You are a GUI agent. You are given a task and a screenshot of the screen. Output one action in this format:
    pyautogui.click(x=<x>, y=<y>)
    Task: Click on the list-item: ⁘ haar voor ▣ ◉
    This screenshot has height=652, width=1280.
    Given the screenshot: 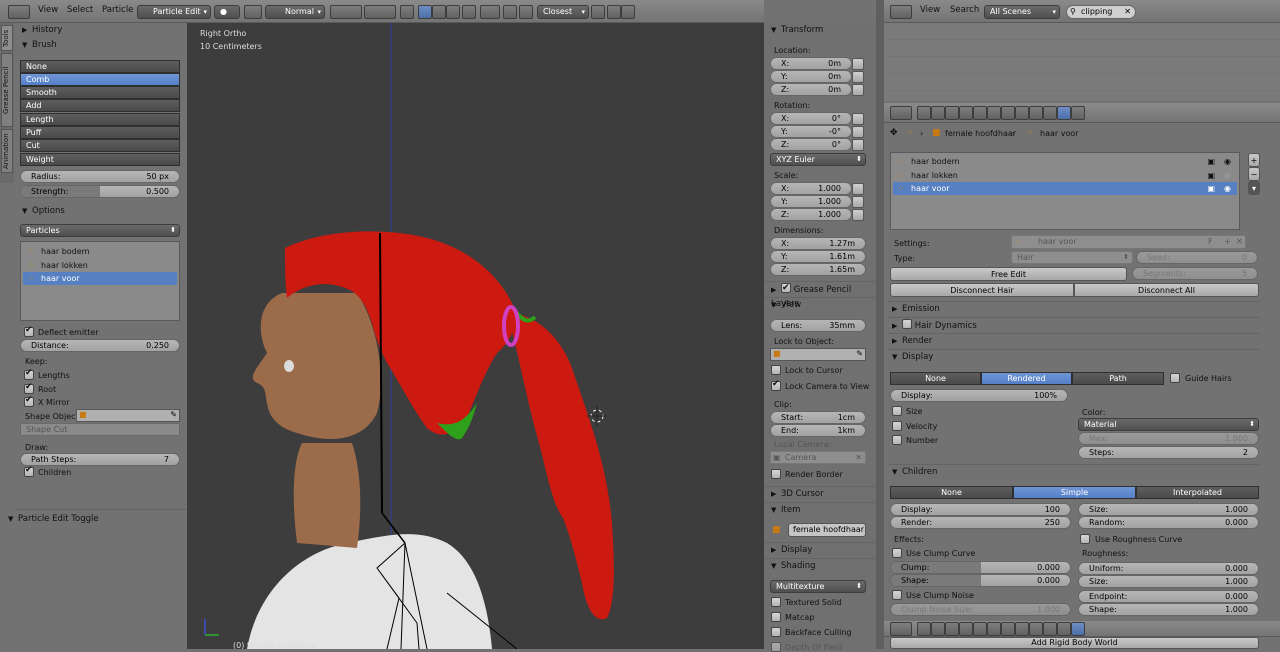 What is the action you would take?
    pyautogui.click(x=1065, y=188)
    